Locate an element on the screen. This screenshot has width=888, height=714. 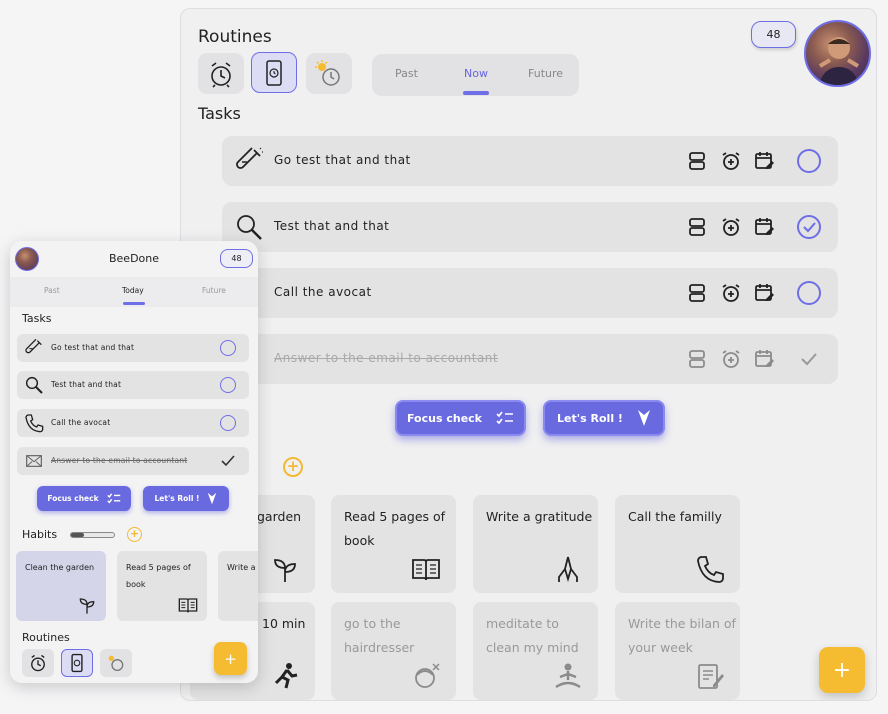
alarm-clock-icon is located at coordinates (221, 74).